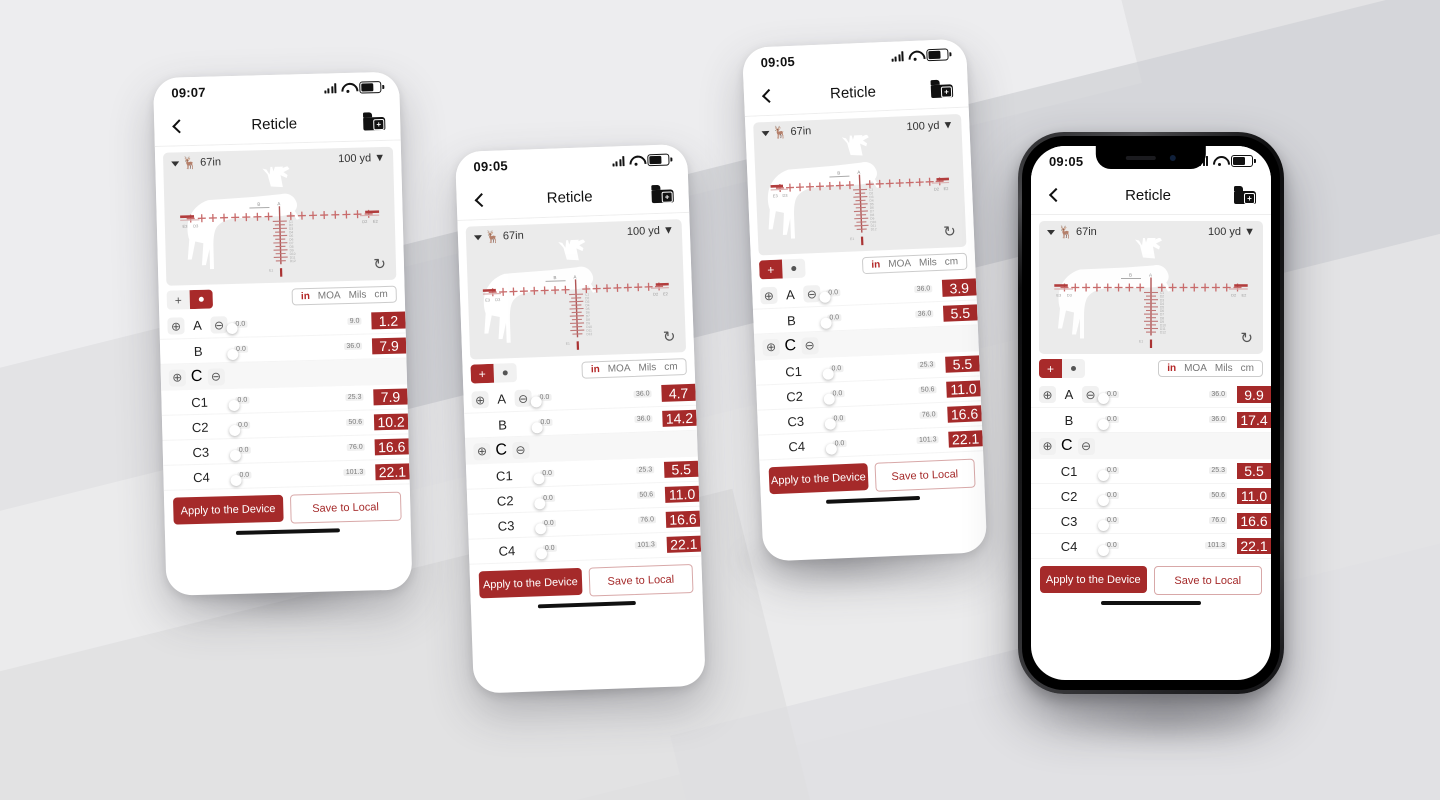 The height and width of the screenshot is (800, 1440). Describe the element at coordinates (1050, 368) in the screenshot. I see `toggle-plus: +` at that location.